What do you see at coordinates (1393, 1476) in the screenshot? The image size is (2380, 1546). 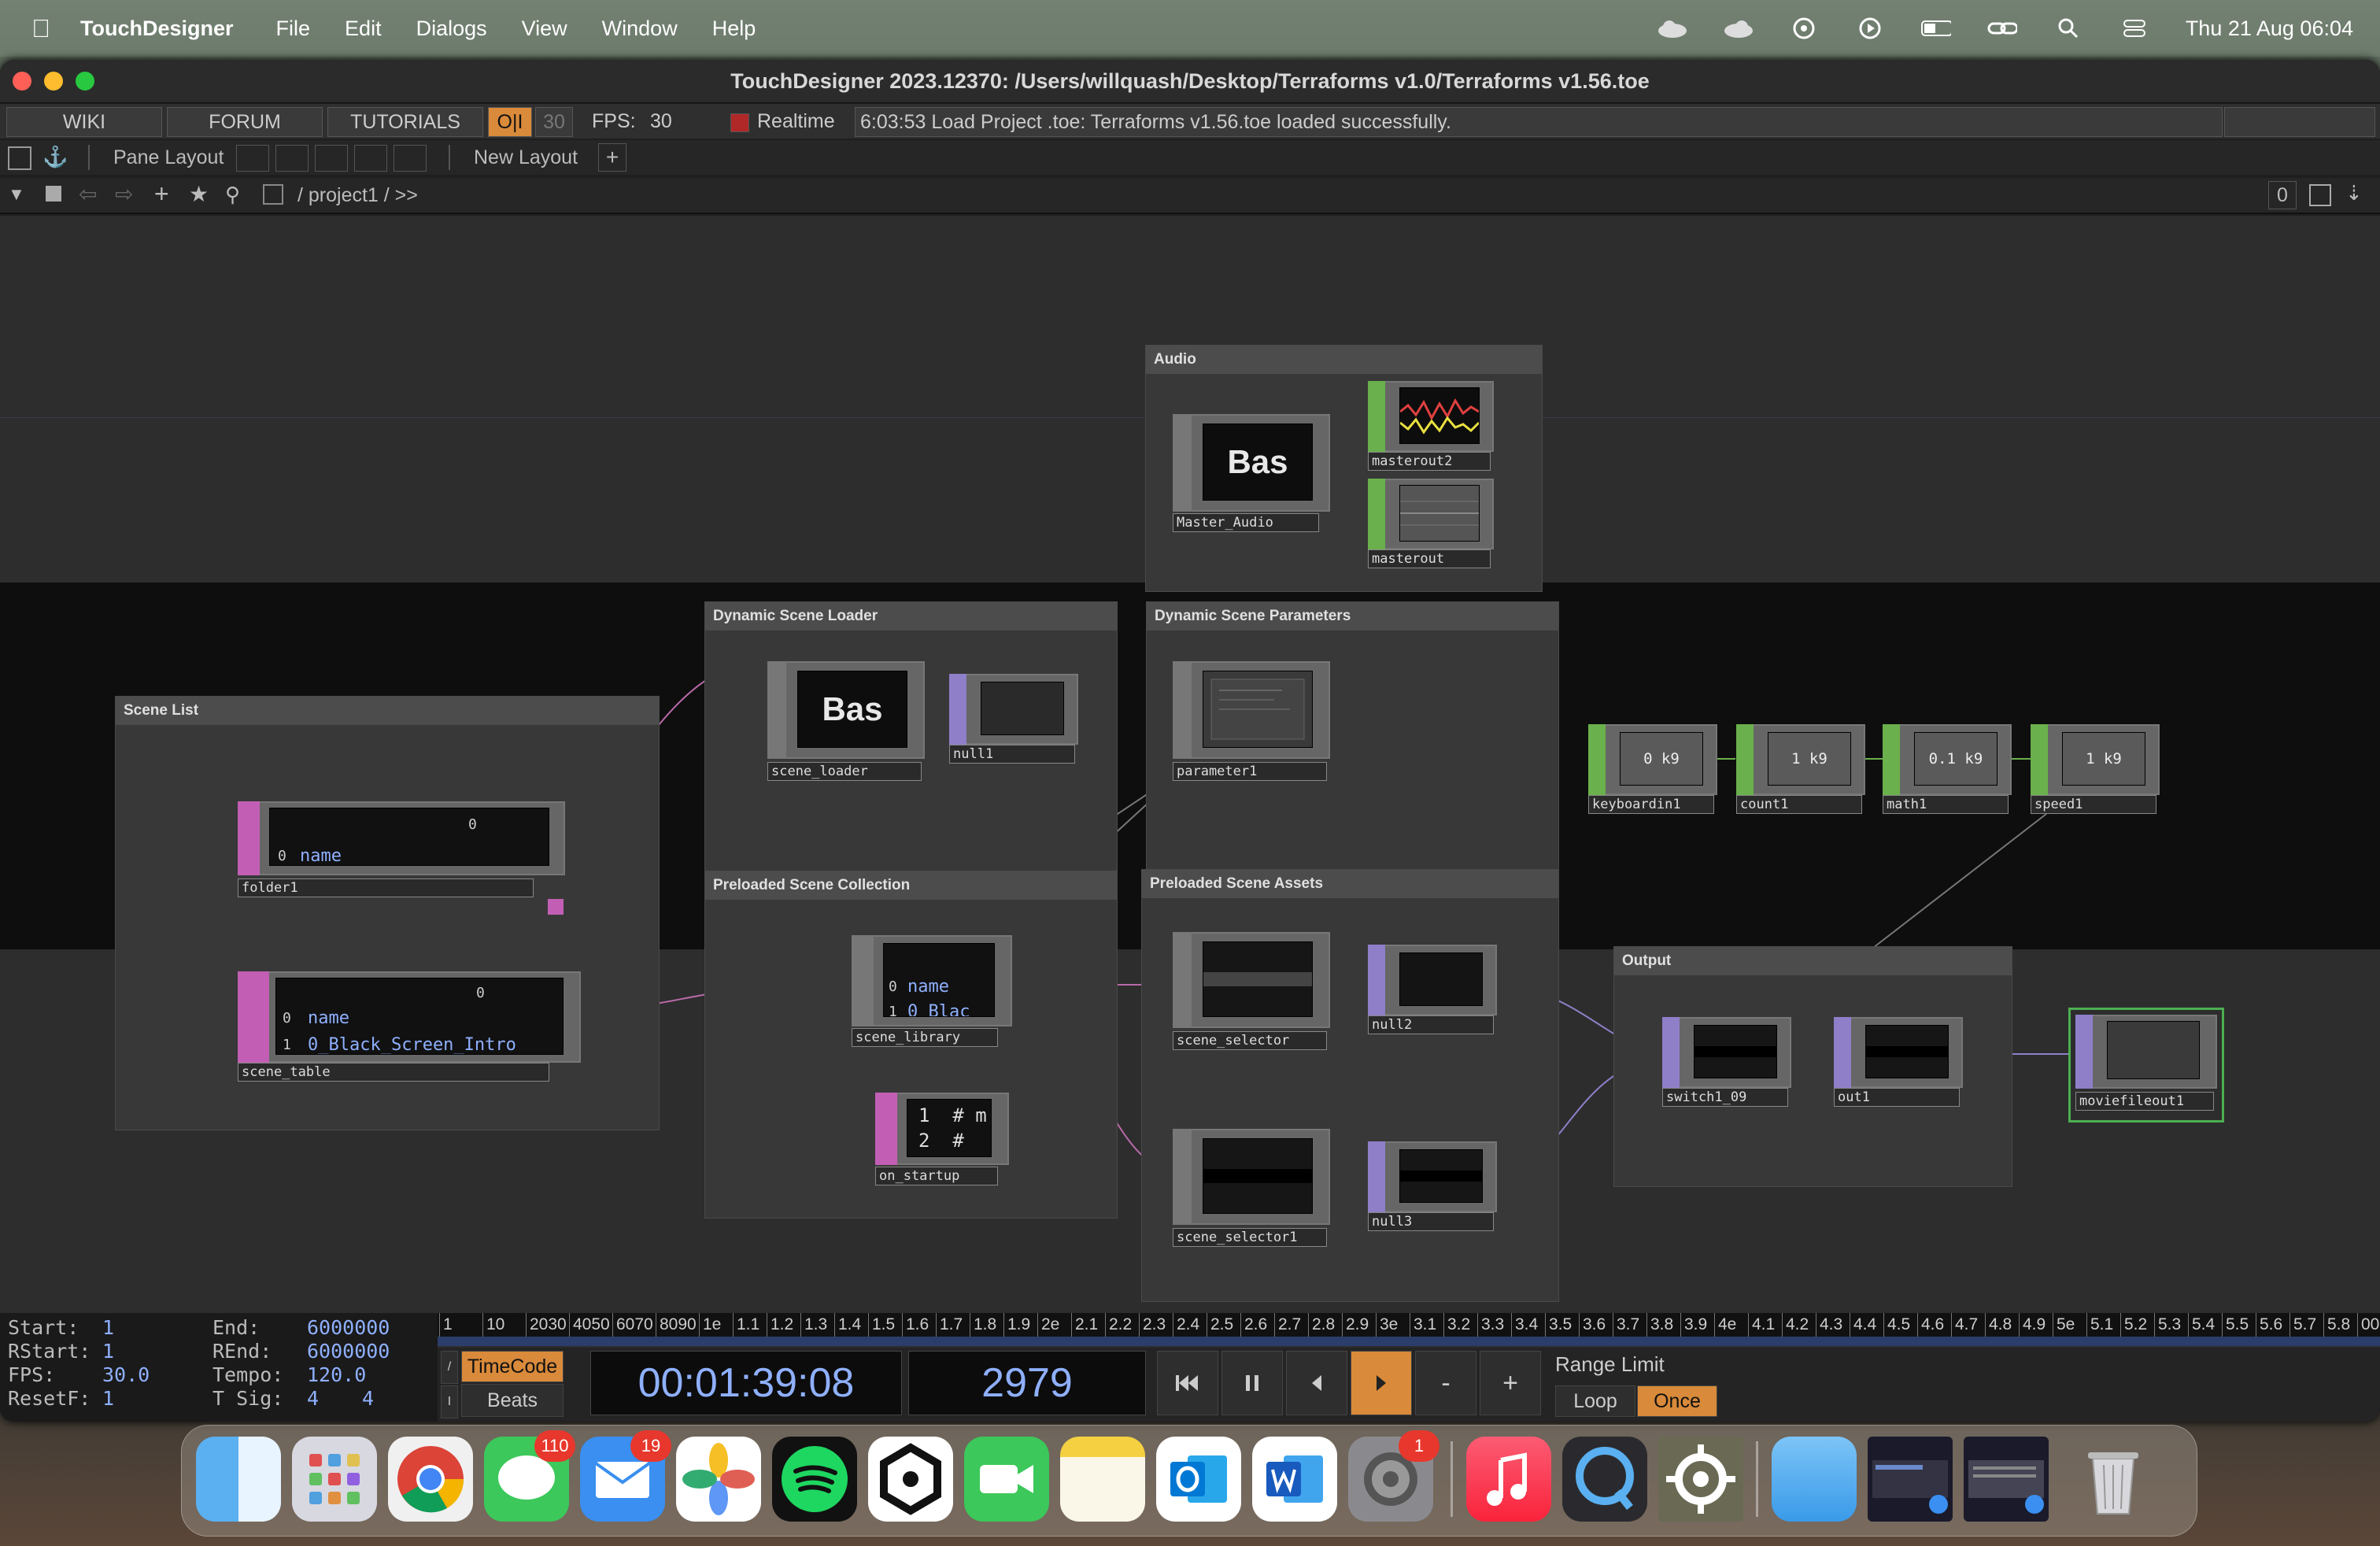 I see `settings-icon: 1` at bounding box center [1393, 1476].